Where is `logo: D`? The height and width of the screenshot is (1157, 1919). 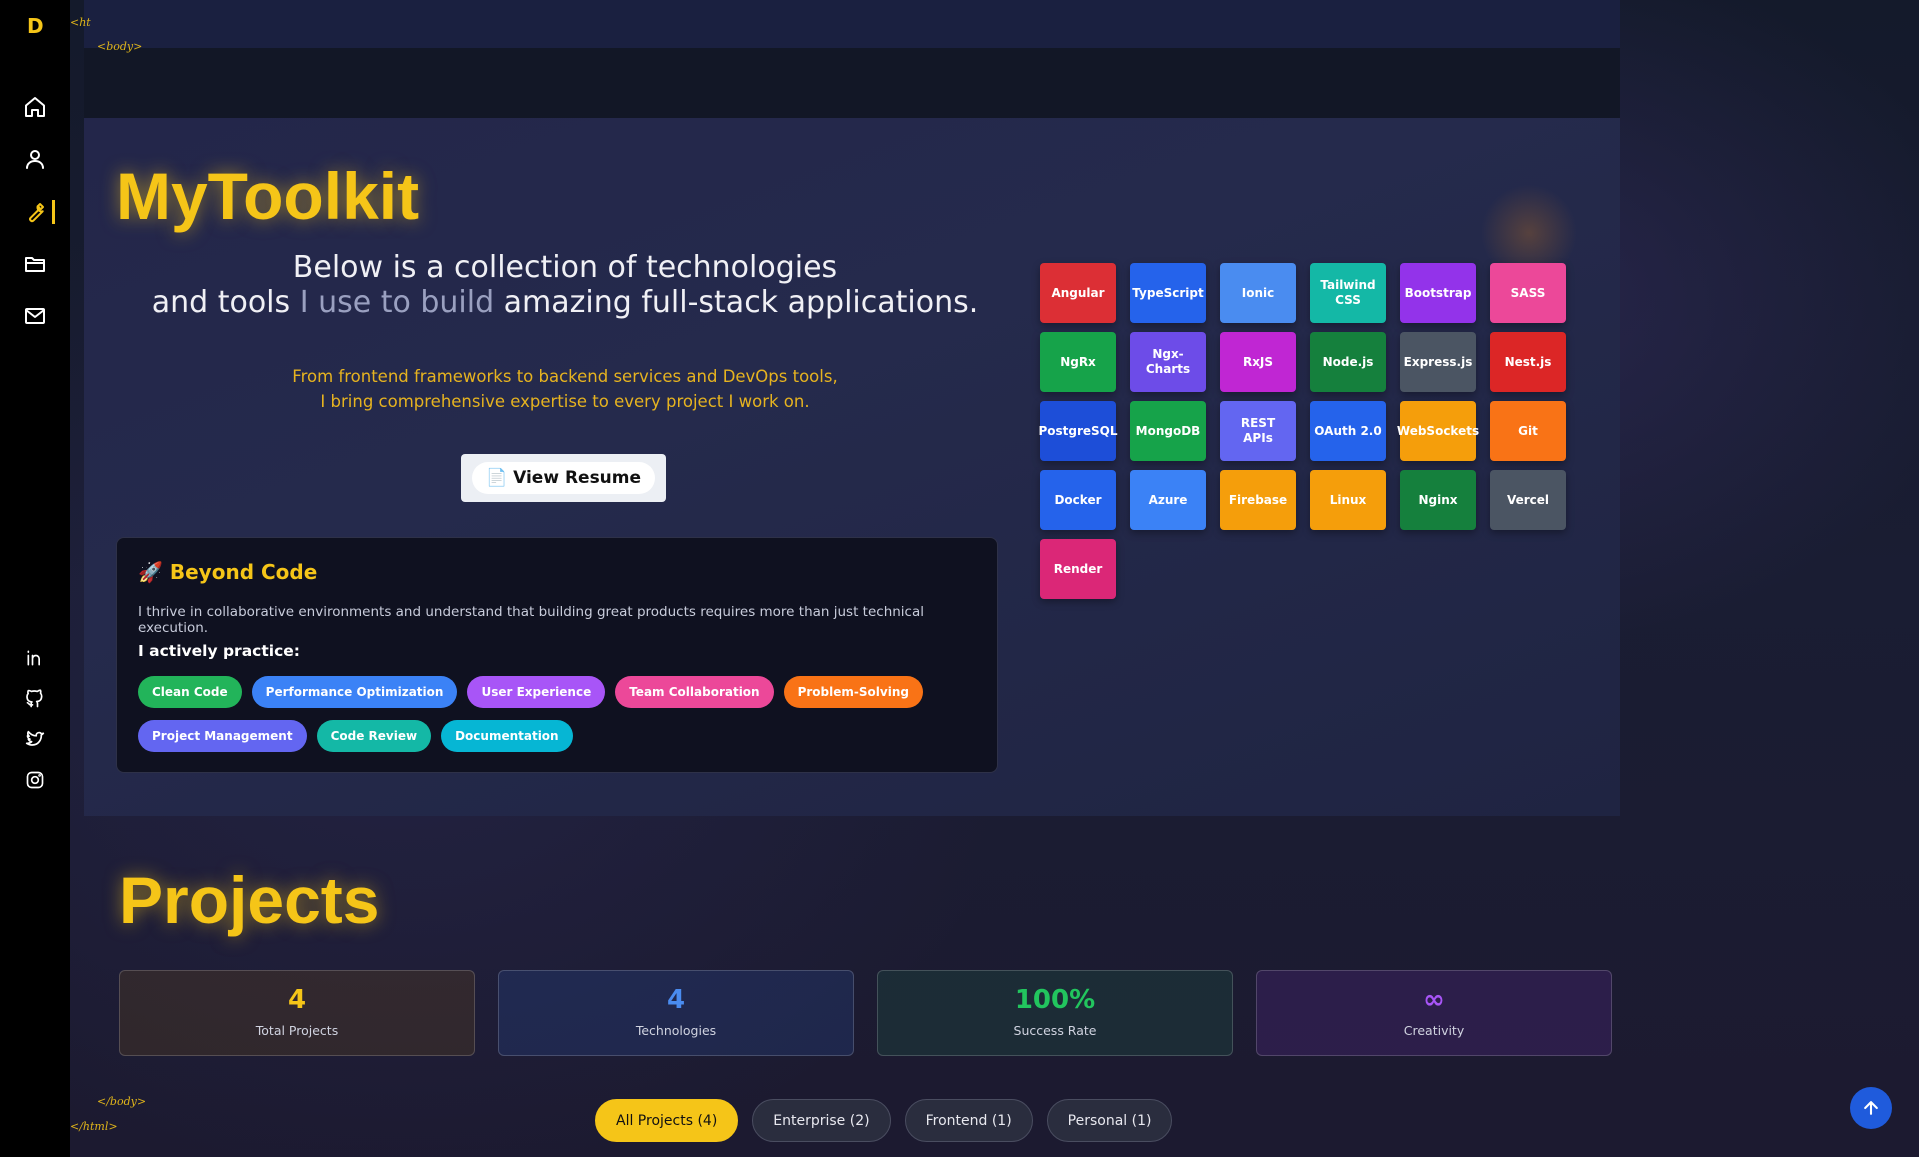
logo: D is located at coordinates (35, 26).